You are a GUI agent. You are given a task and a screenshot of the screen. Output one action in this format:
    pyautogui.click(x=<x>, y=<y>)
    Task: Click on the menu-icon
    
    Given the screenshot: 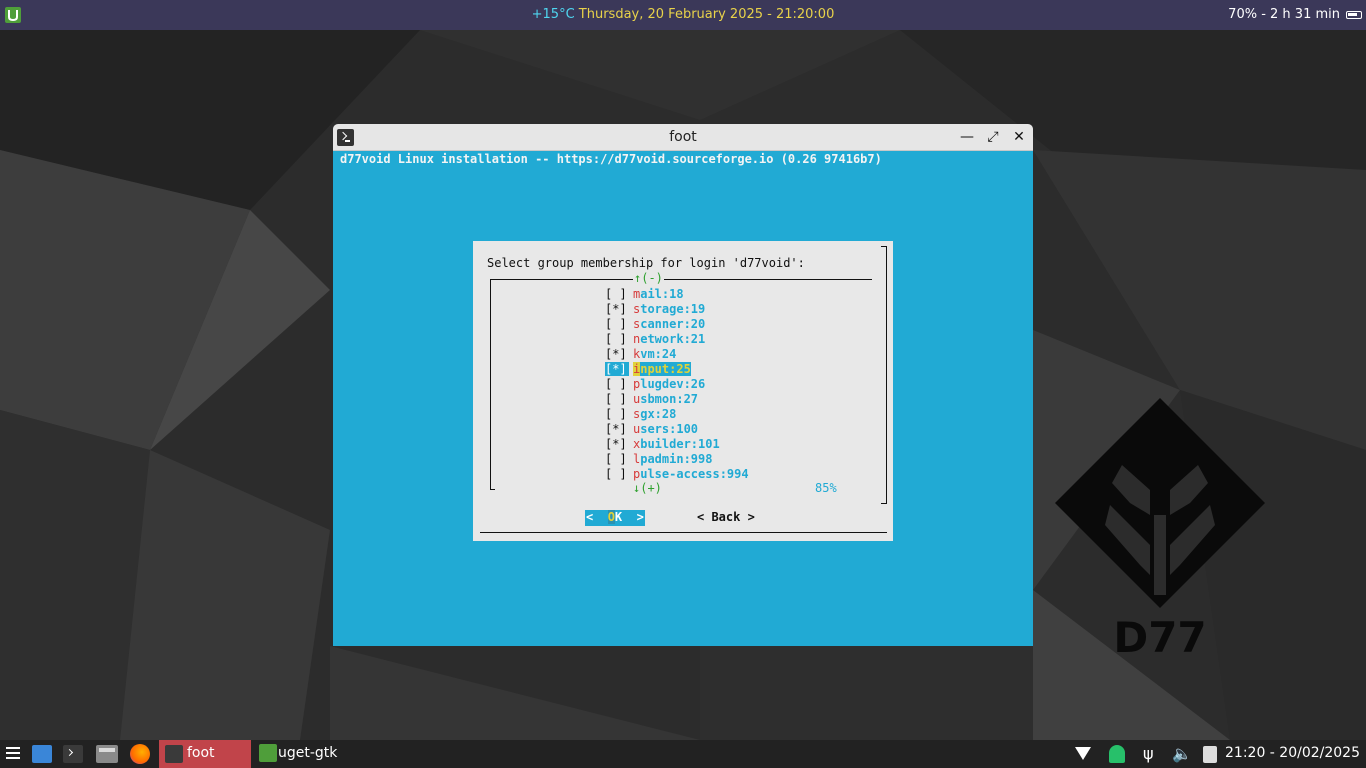 What is the action you would take?
    pyautogui.click(x=13, y=754)
    